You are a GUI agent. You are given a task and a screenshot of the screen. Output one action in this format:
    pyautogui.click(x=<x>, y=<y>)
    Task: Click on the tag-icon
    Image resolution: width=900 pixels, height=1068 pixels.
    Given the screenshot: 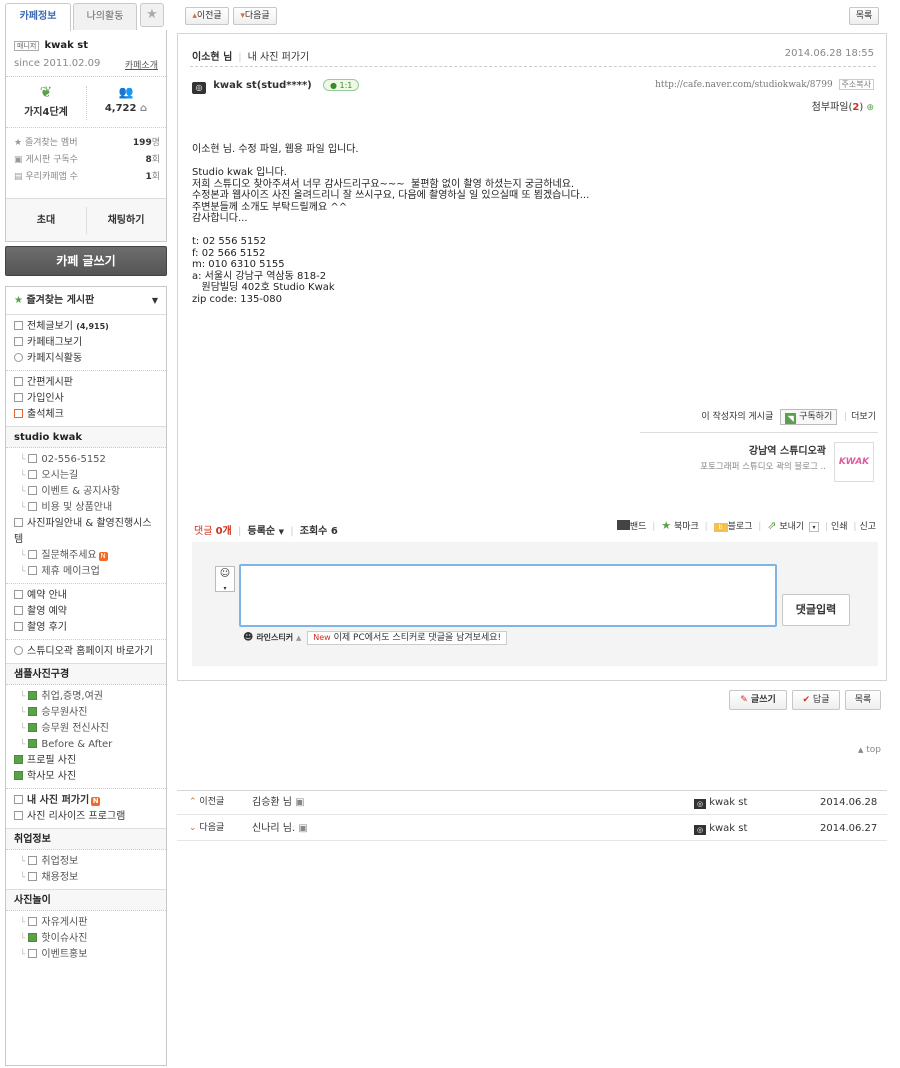 What is the action you would take?
    pyautogui.click(x=18, y=341)
    